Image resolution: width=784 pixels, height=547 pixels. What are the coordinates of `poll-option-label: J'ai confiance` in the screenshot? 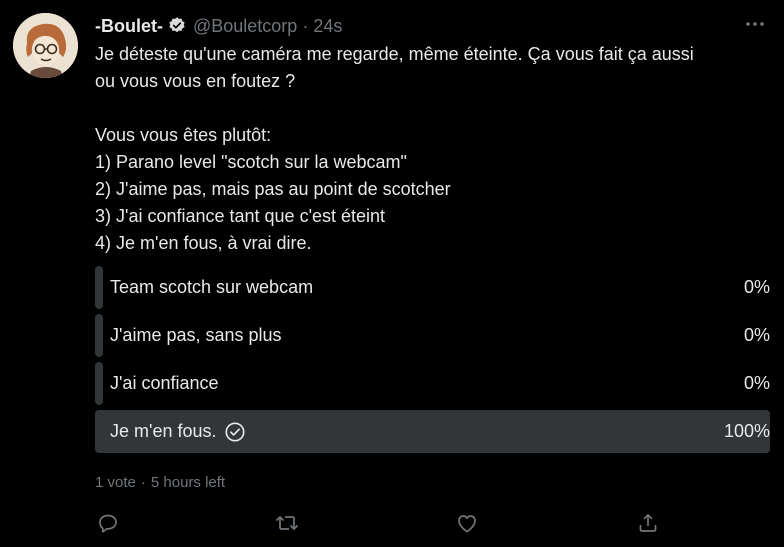 It's located at (164, 383).